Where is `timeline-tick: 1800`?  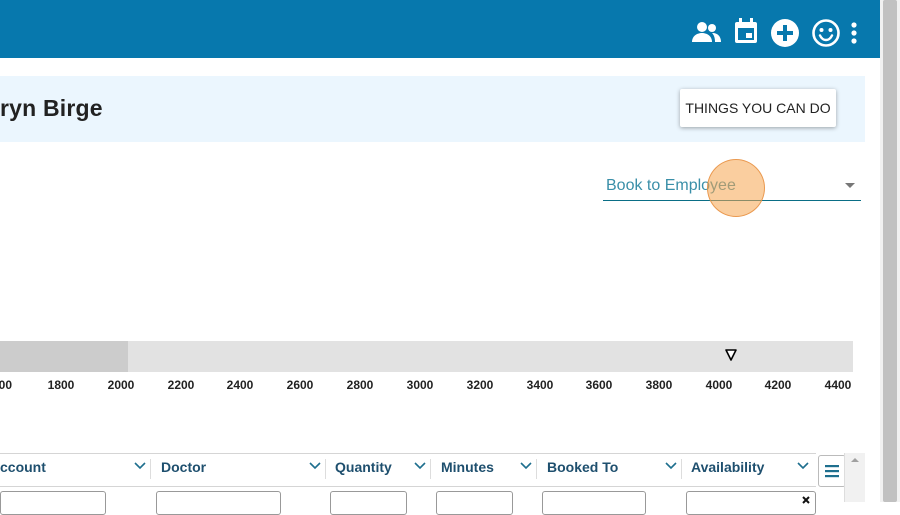
timeline-tick: 1800 is located at coordinates (61, 385).